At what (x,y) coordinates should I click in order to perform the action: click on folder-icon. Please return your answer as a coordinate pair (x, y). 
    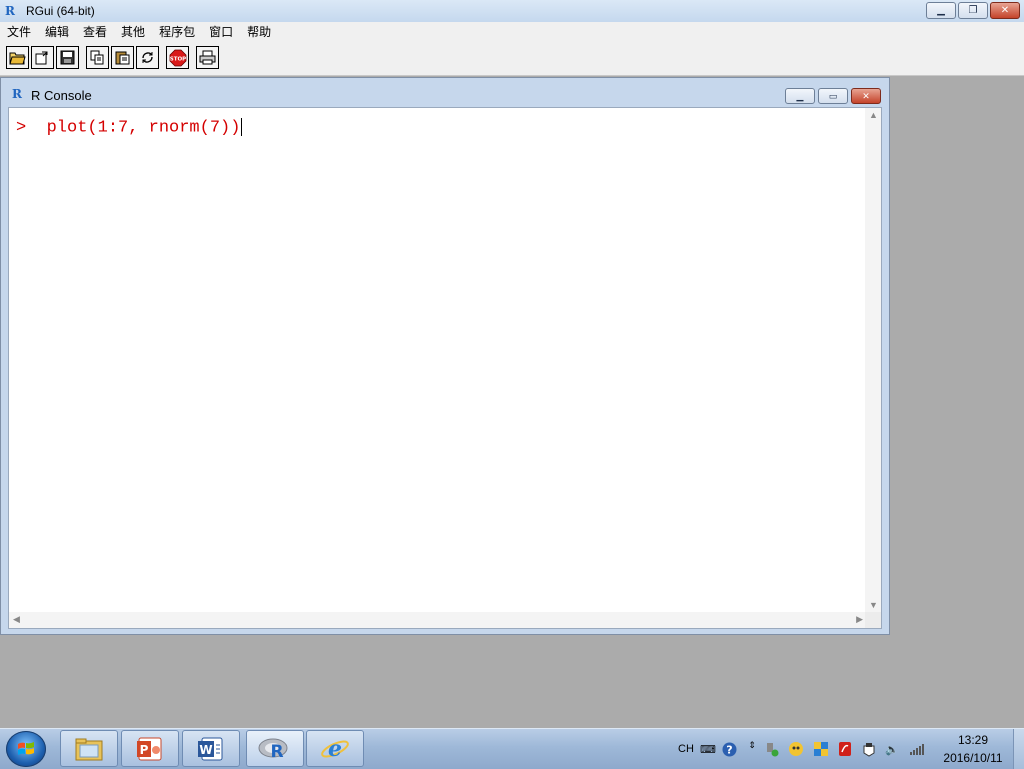
    Looking at the image, I should click on (89, 749).